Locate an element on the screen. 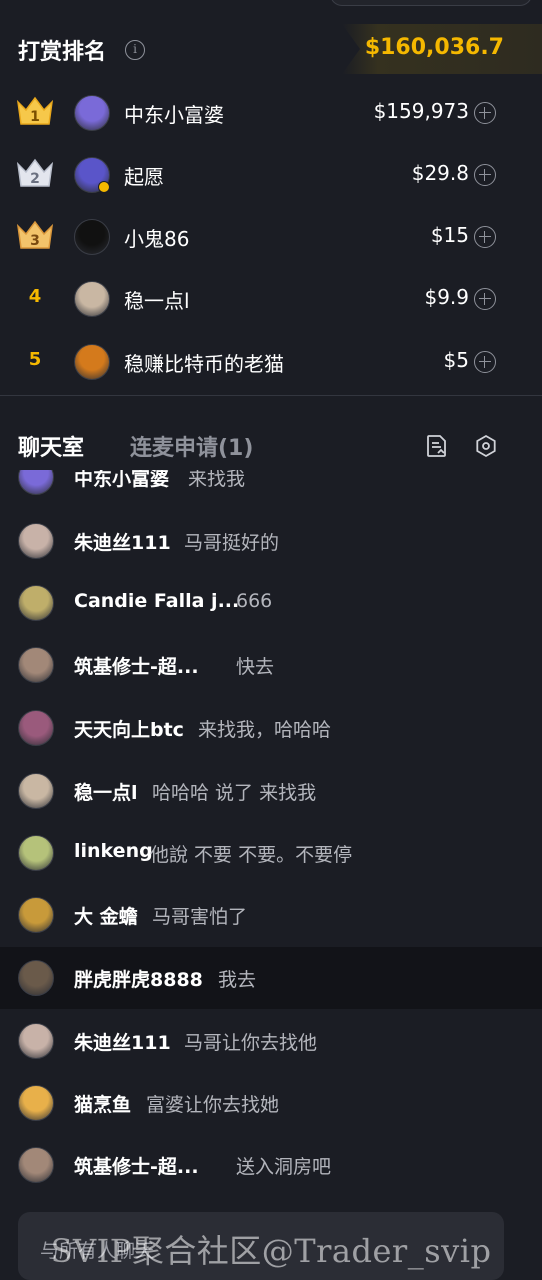 This screenshot has width=542, height=1280. chat-message-row: 猫烹鱼 富婆让你去找她 is located at coordinates (271, 1103).